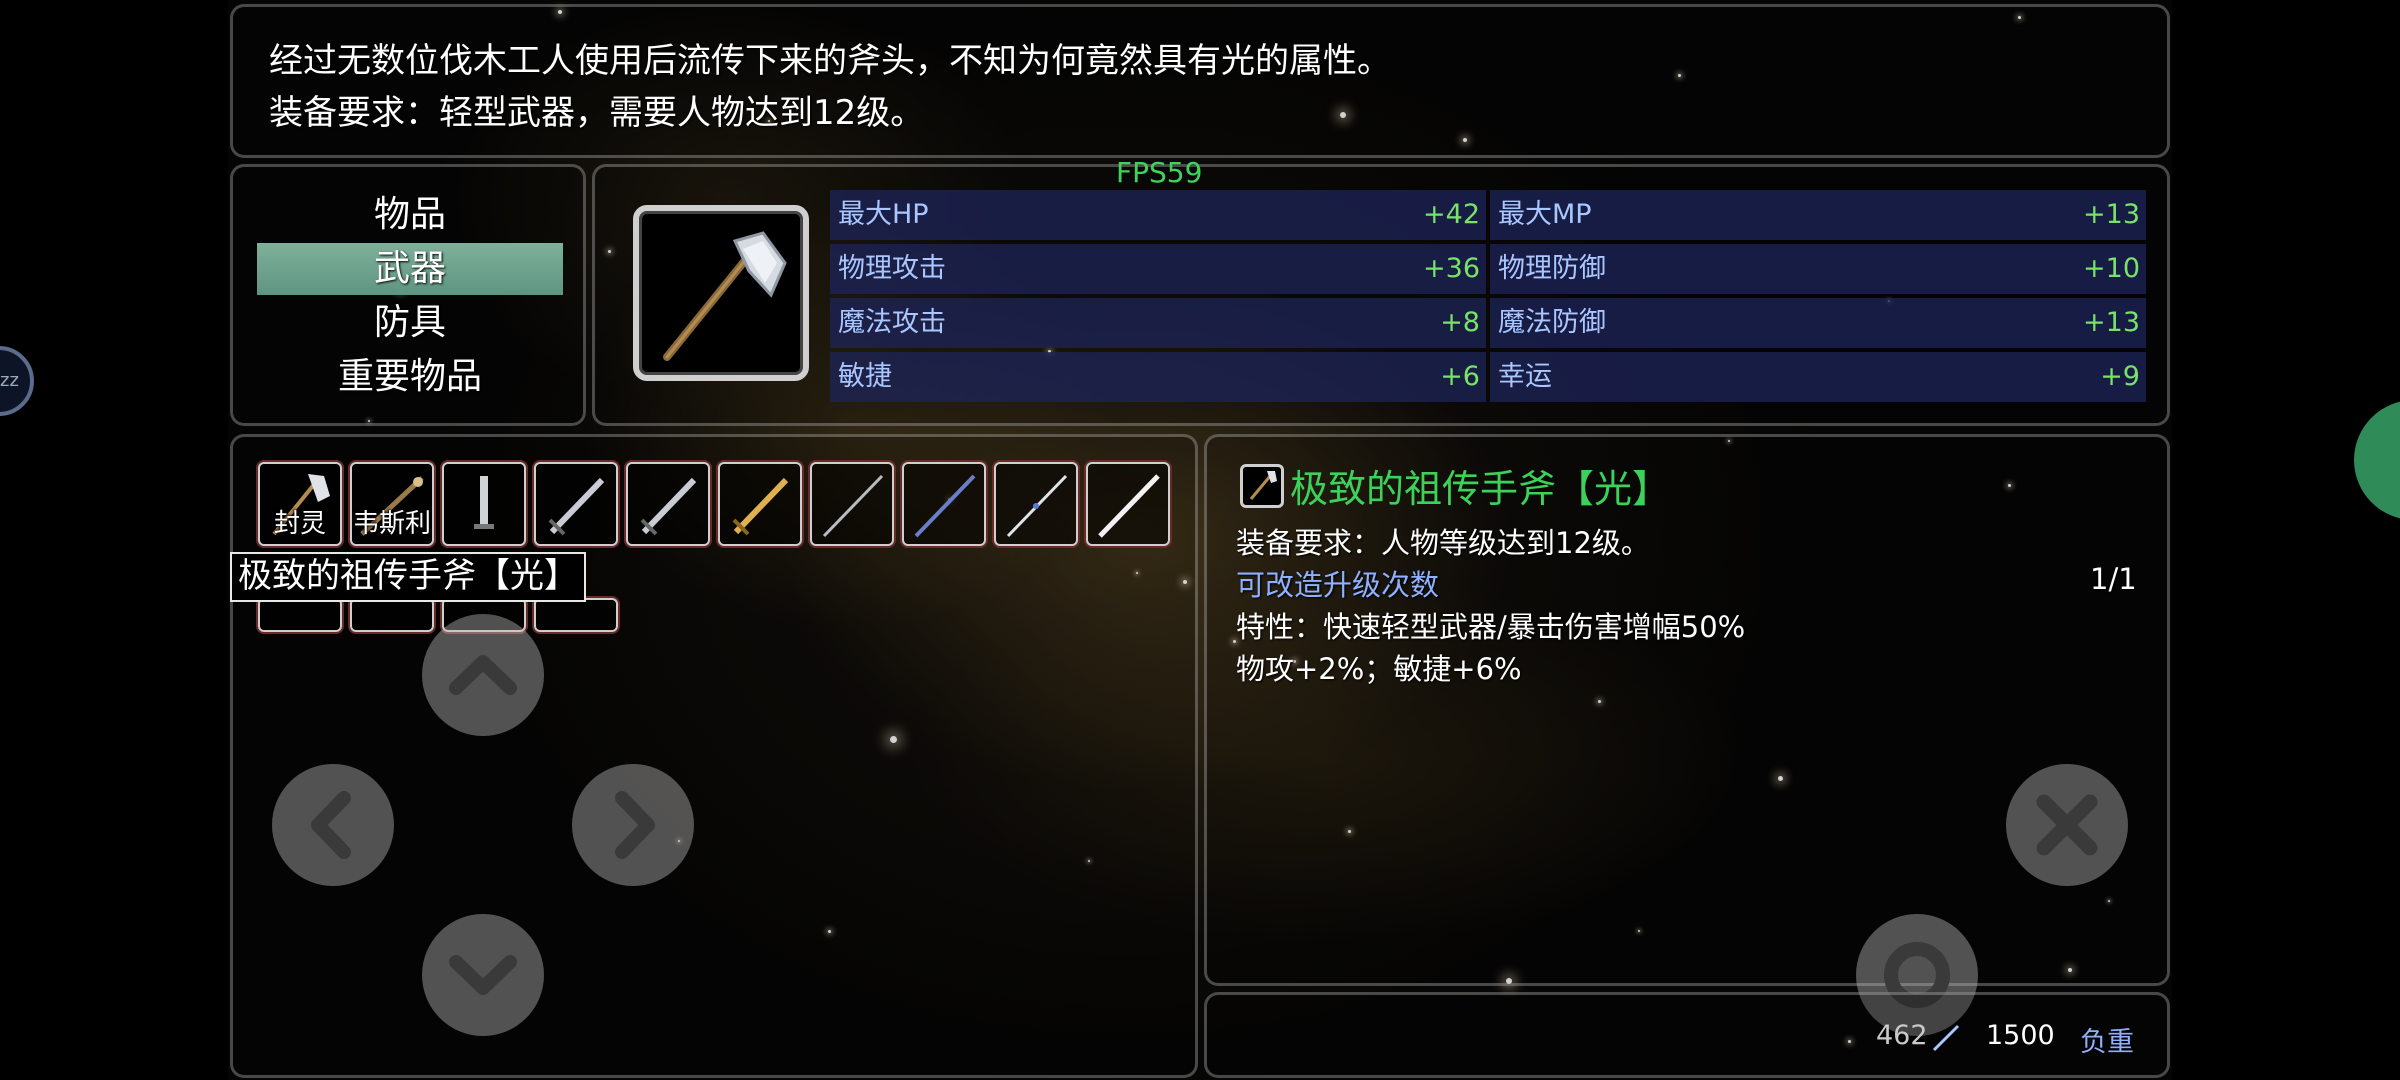 The width and height of the screenshot is (2400, 1080). Describe the element at coordinates (2113, 579) in the screenshot. I see `detail-upgrade-count: 1/1` at that location.